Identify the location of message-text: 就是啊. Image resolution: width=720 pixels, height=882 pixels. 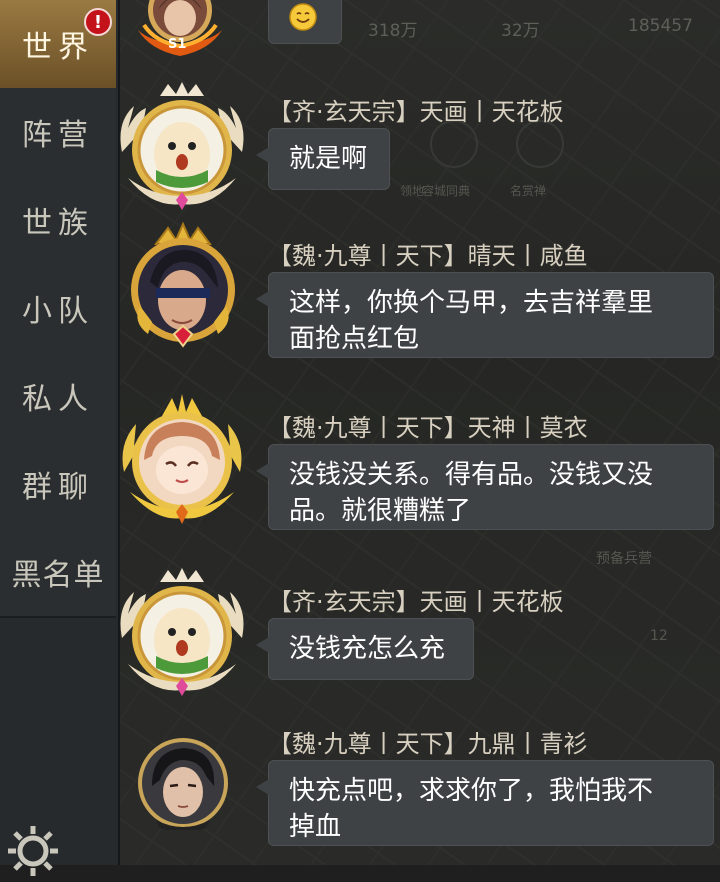
(328, 159).